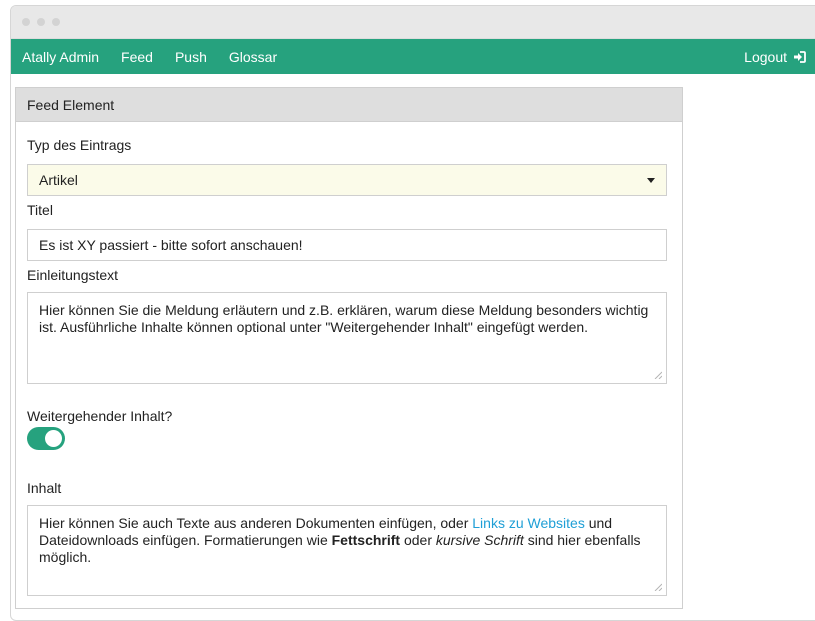 The image size is (815, 621). I want to click on content-bold-text: Fettschrift, so click(366, 540).